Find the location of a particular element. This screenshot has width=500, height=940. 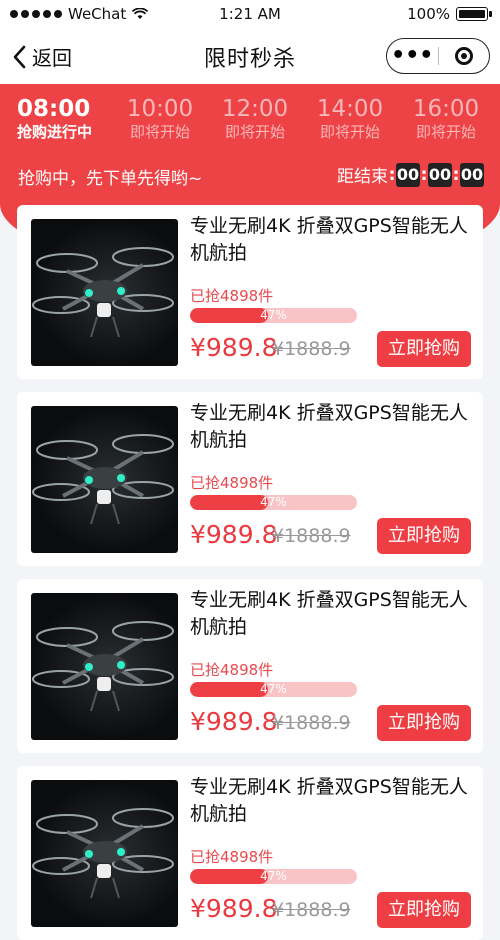

countdown: 距结束: 00: 00: 00 is located at coordinates (410, 174).